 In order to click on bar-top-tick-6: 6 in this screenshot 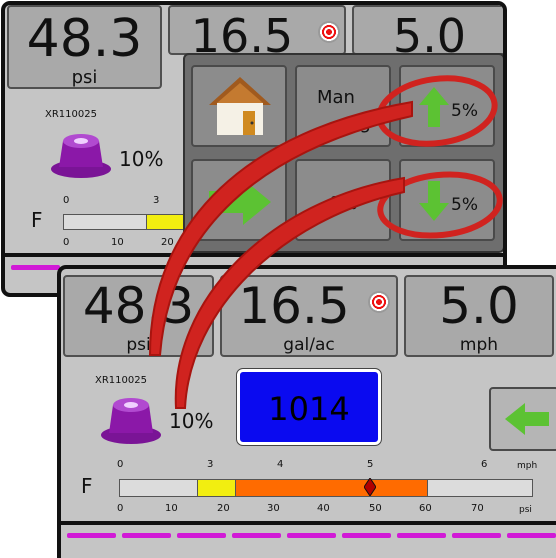, I will do `click(484, 464)`.